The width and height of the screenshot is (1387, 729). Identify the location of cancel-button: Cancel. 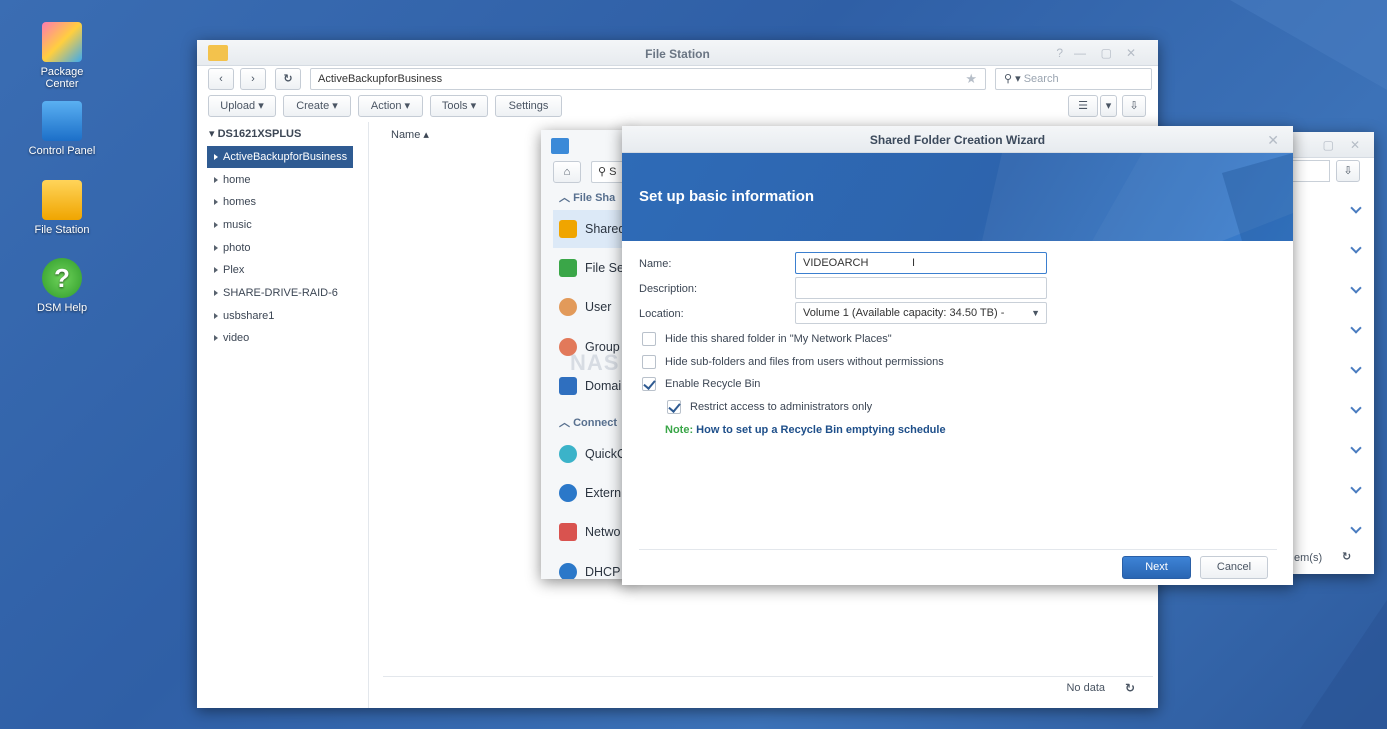
(1234, 567).